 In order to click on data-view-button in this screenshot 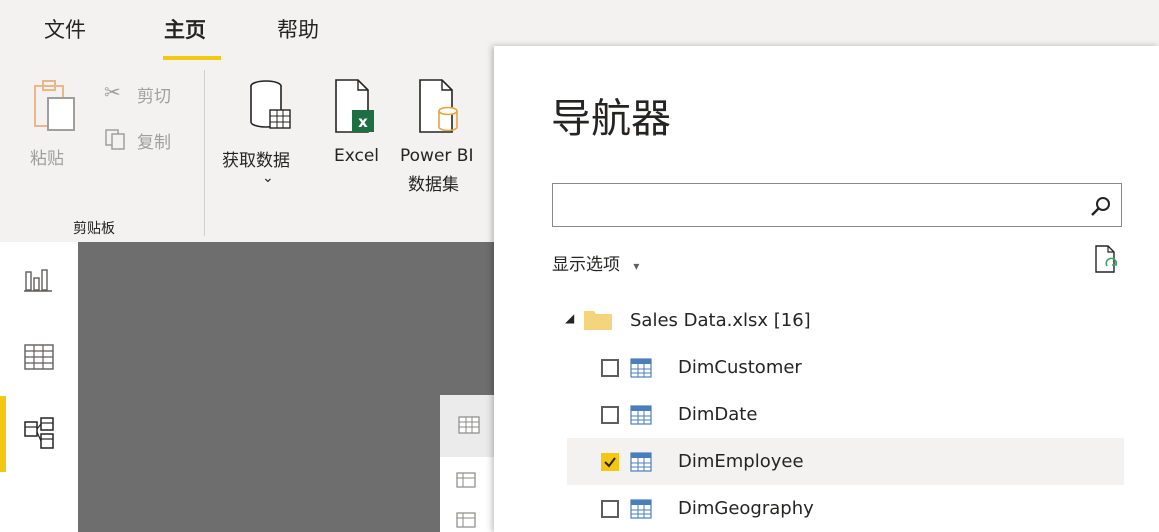, I will do `click(39, 357)`.